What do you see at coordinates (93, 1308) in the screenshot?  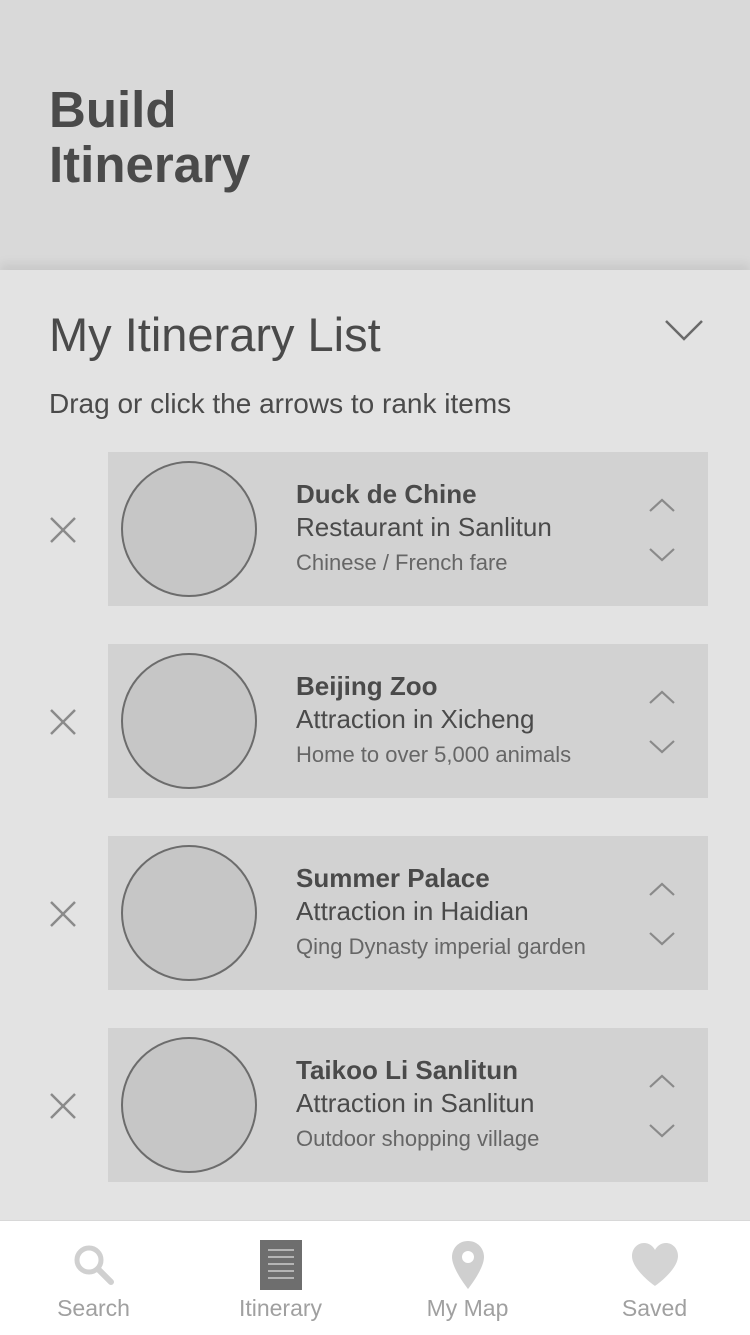 I see `tab-label: Search` at bounding box center [93, 1308].